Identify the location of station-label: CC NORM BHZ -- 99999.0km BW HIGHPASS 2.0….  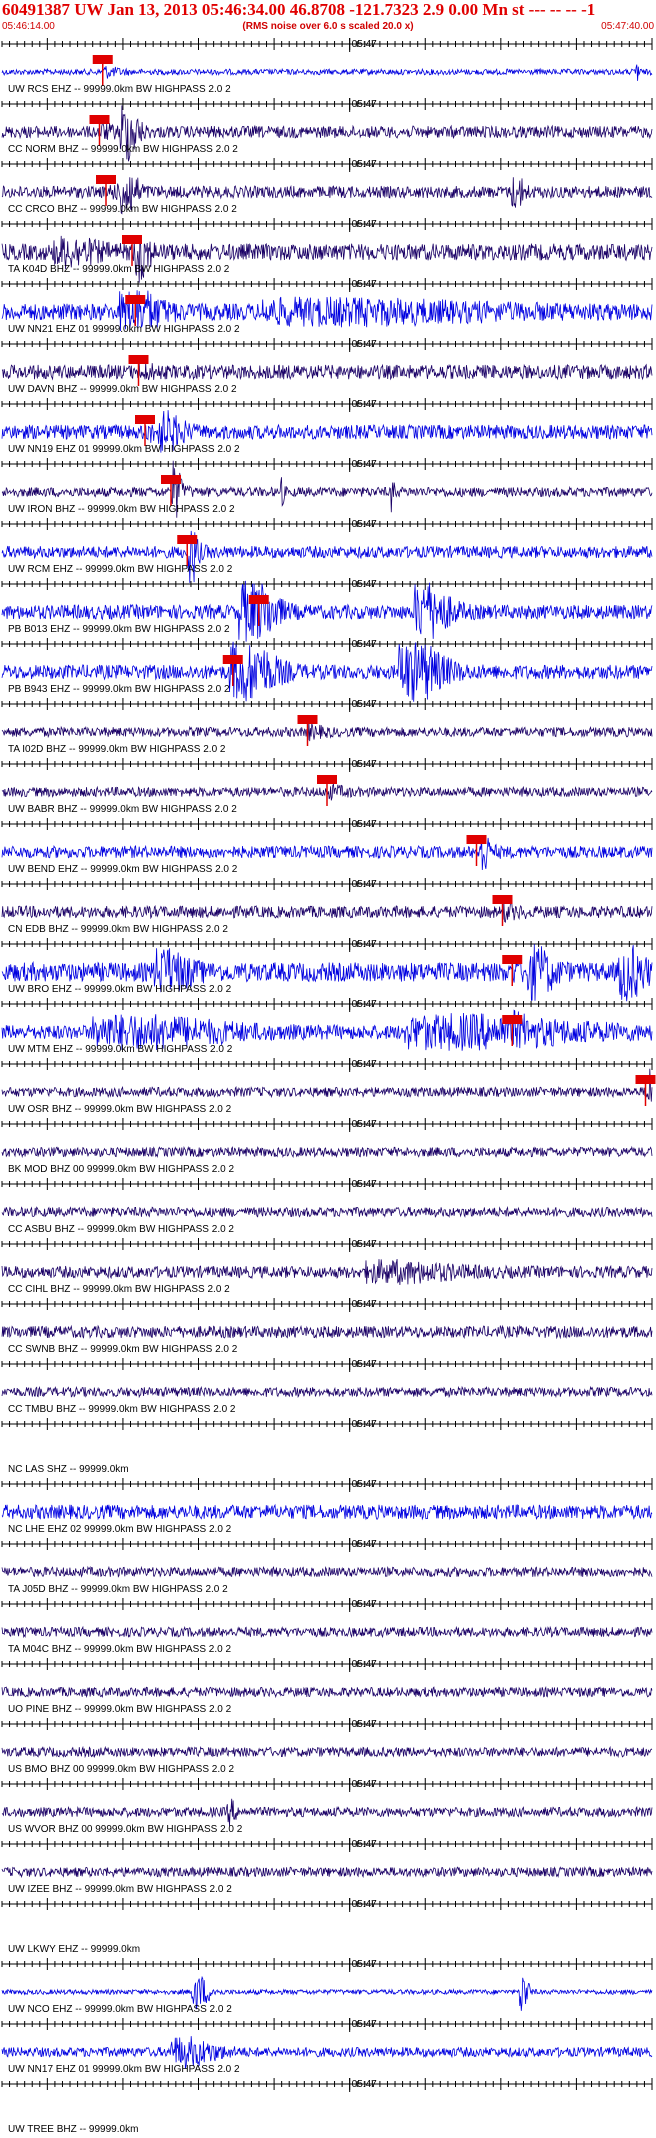
(123, 149).